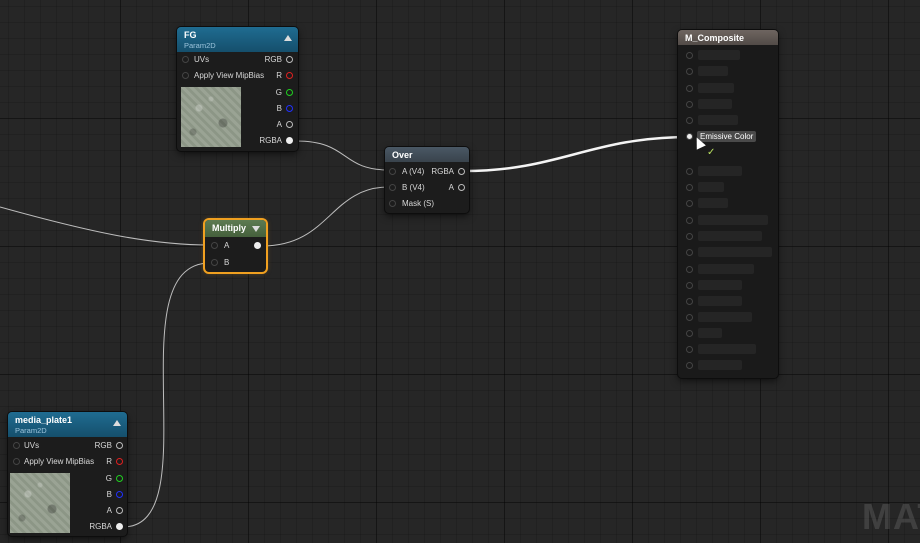 Image resolution: width=920 pixels, height=543 pixels. What do you see at coordinates (257, 245) in the screenshot?
I see `multiply-output-pin-icon` at bounding box center [257, 245].